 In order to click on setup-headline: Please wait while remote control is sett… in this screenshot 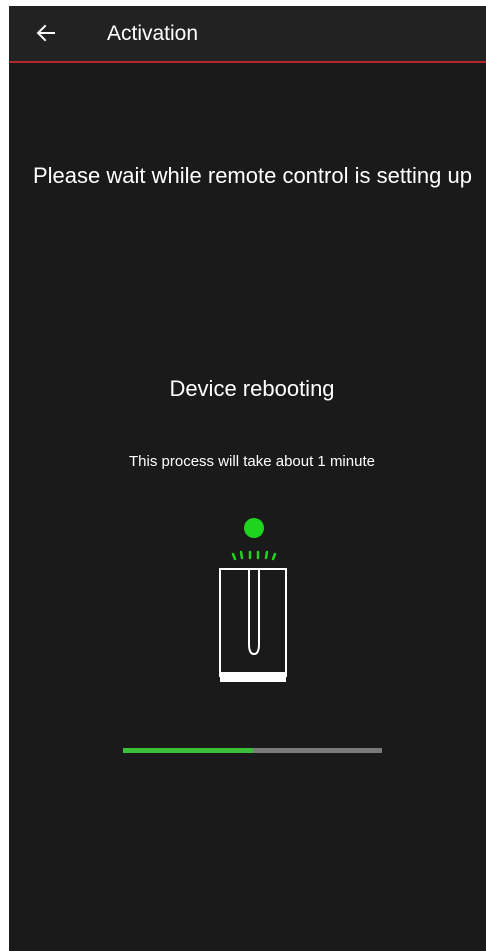, I will do `click(252, 175)`.